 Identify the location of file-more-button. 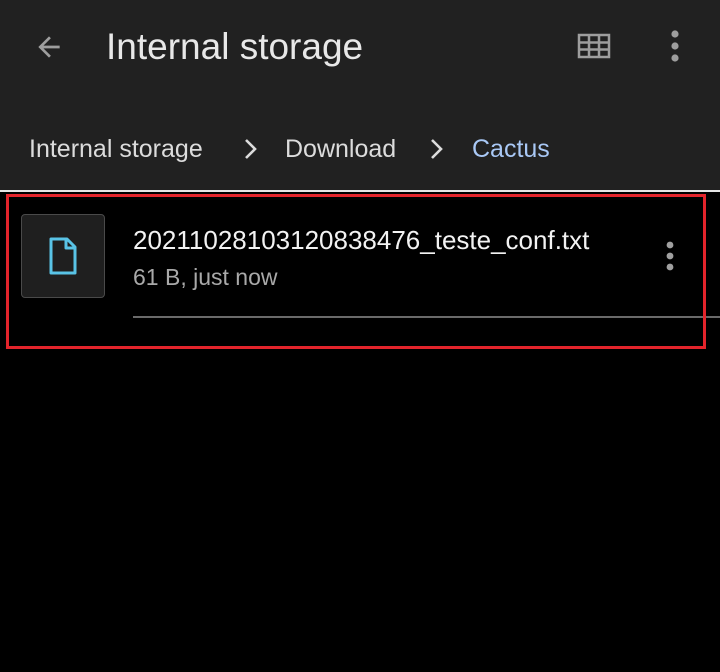
(670, 256).